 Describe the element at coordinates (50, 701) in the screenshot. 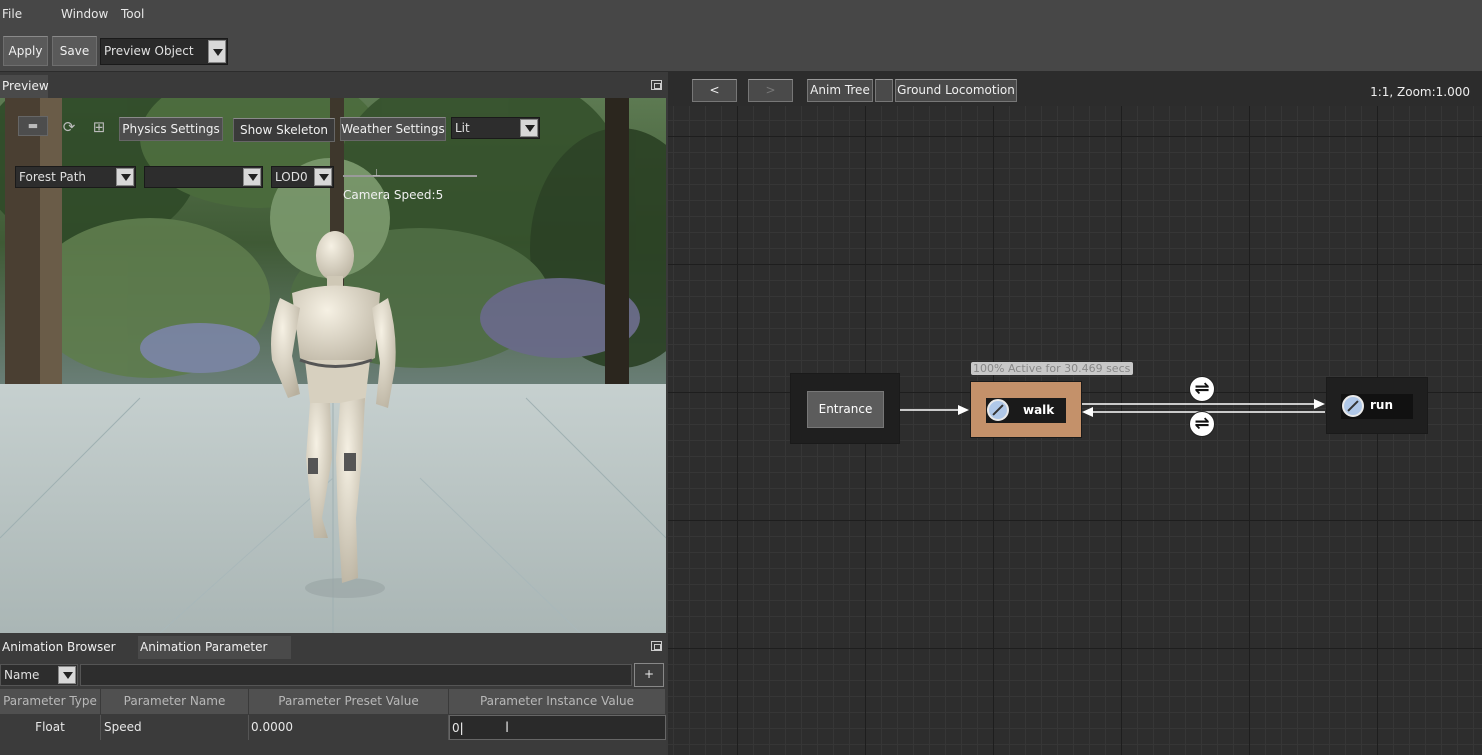

I see `column-header: Parameter Type` at that location.